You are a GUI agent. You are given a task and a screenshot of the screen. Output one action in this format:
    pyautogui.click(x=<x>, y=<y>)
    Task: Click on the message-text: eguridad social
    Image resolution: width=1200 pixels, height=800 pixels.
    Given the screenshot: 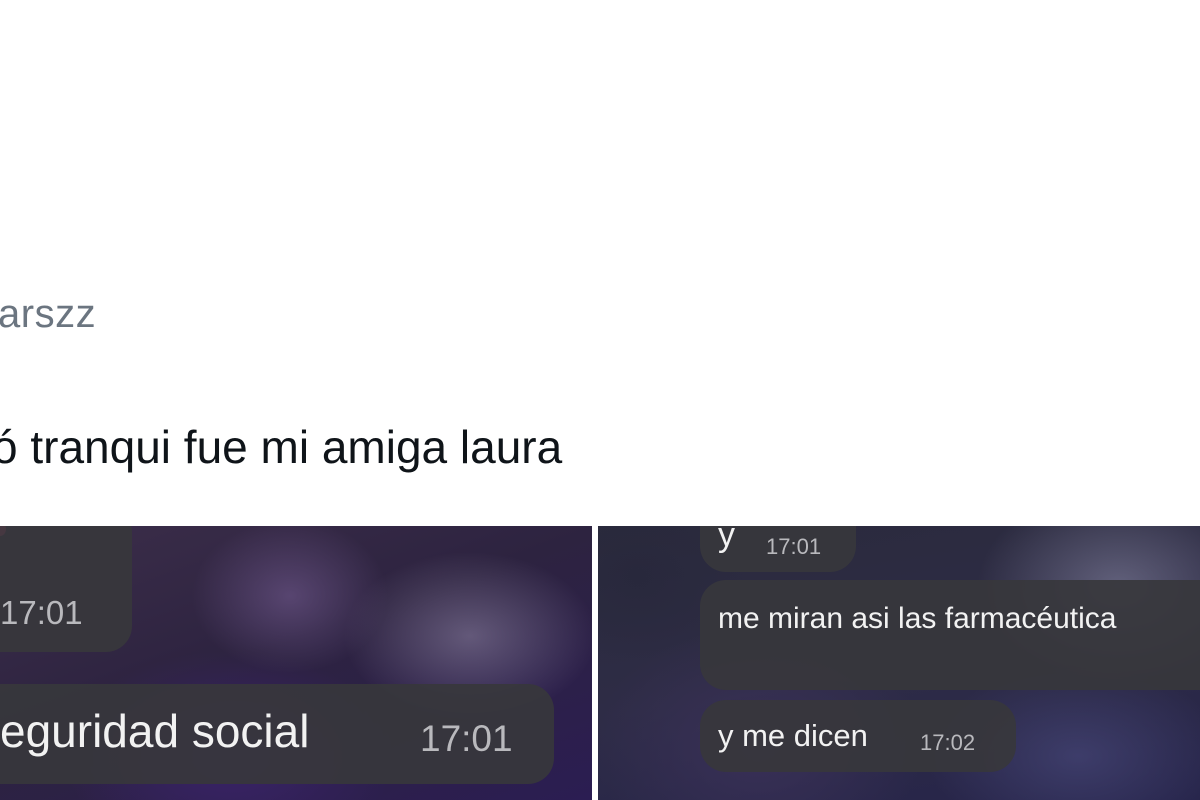 What is the action you would take?
    pyautogui.click(x=155, y=731)
    